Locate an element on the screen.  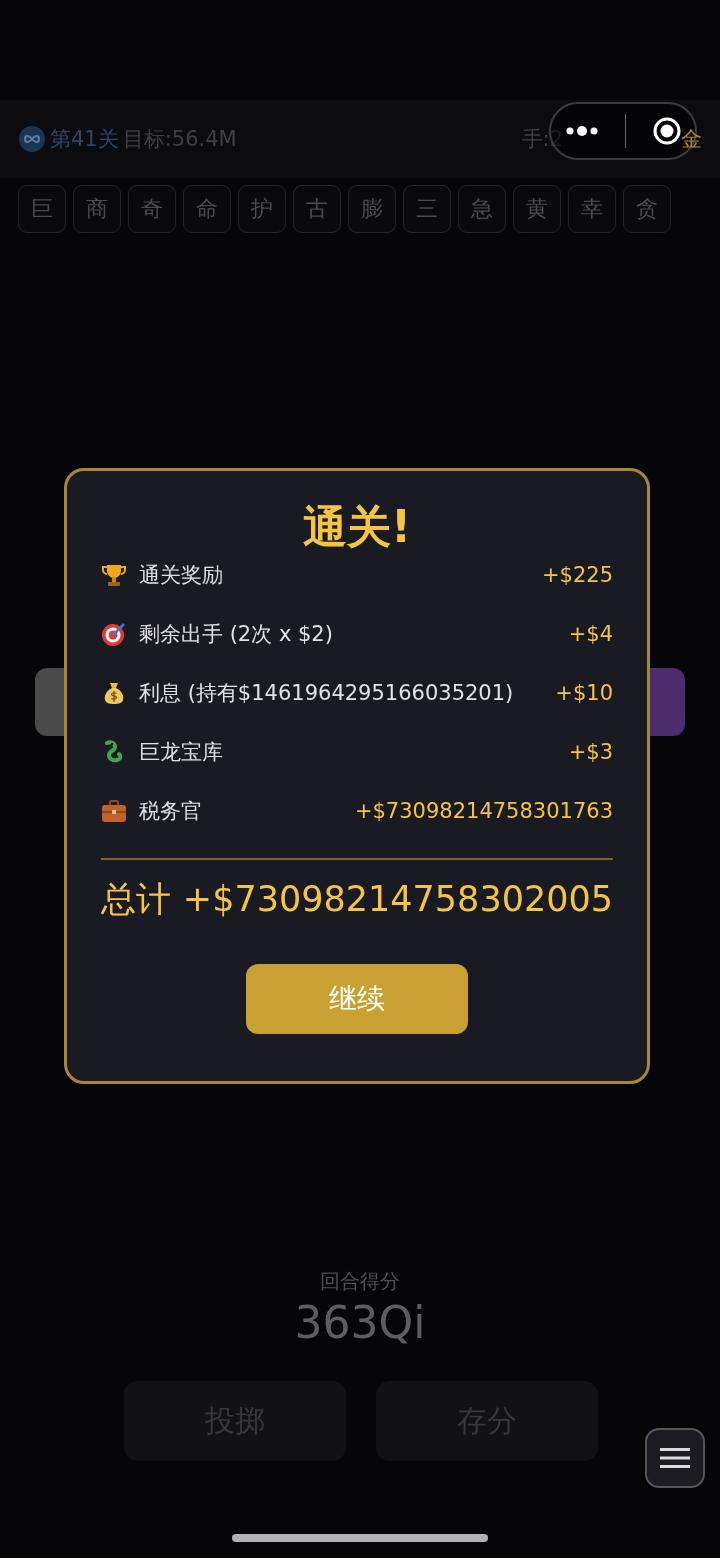
joker-chip: 奇 is located at coordinates (152, 209).